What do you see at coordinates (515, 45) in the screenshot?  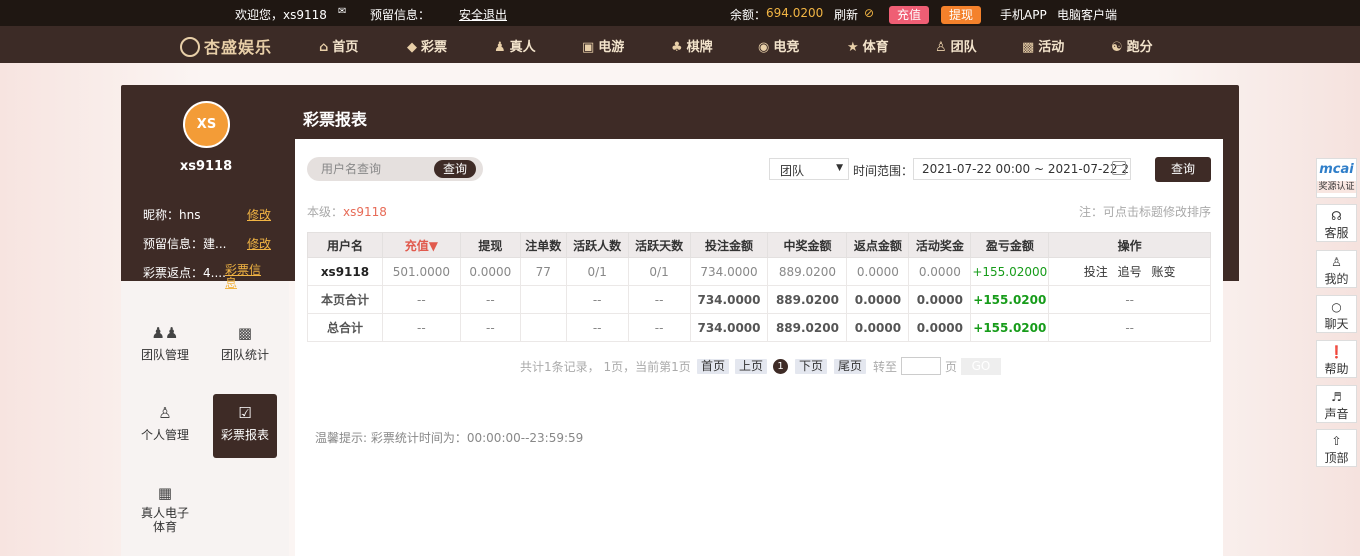 I see `nav-item-live: ♟ 真人` at bounding box center [515, 45].